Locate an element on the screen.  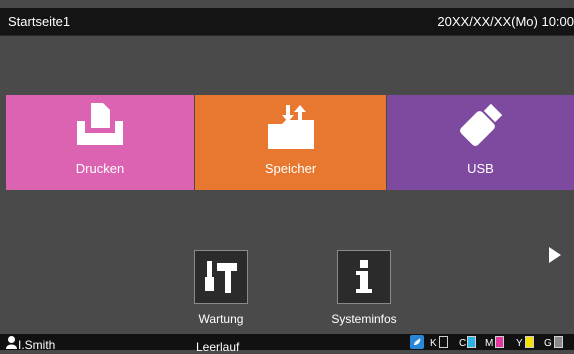
info-icon is located at coordinates (364, 276).